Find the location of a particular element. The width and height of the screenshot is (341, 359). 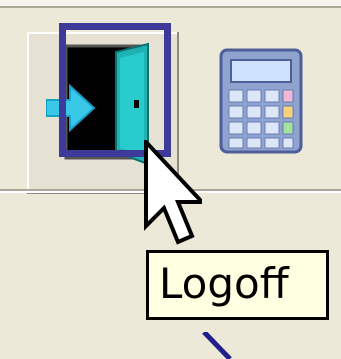

callout-pointer-line is located at coordinates (217, 345).